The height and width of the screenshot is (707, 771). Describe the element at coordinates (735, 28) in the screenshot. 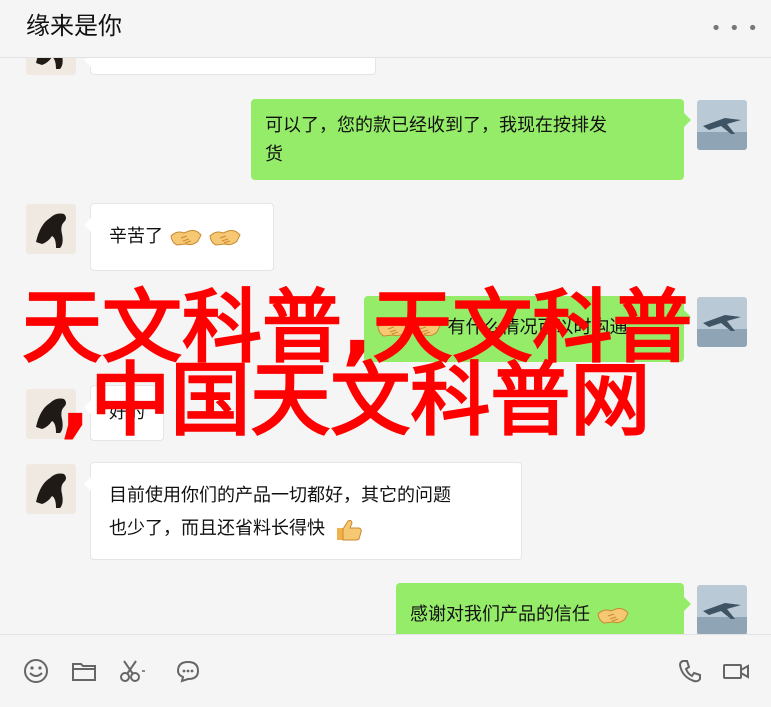

I see `more-icon: • • •` at that location.